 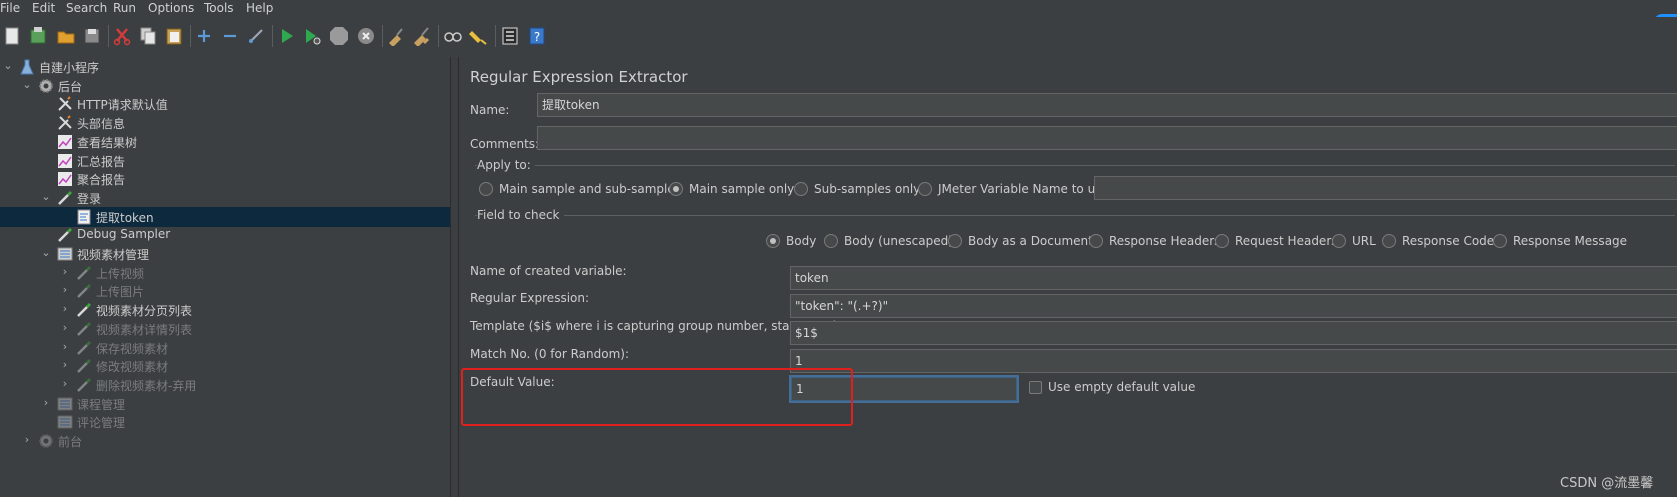 What do you see at coordinates (1233, 278) in the screenshot?
I see `variable-name-input: token` at bounding box center [1233, 278].